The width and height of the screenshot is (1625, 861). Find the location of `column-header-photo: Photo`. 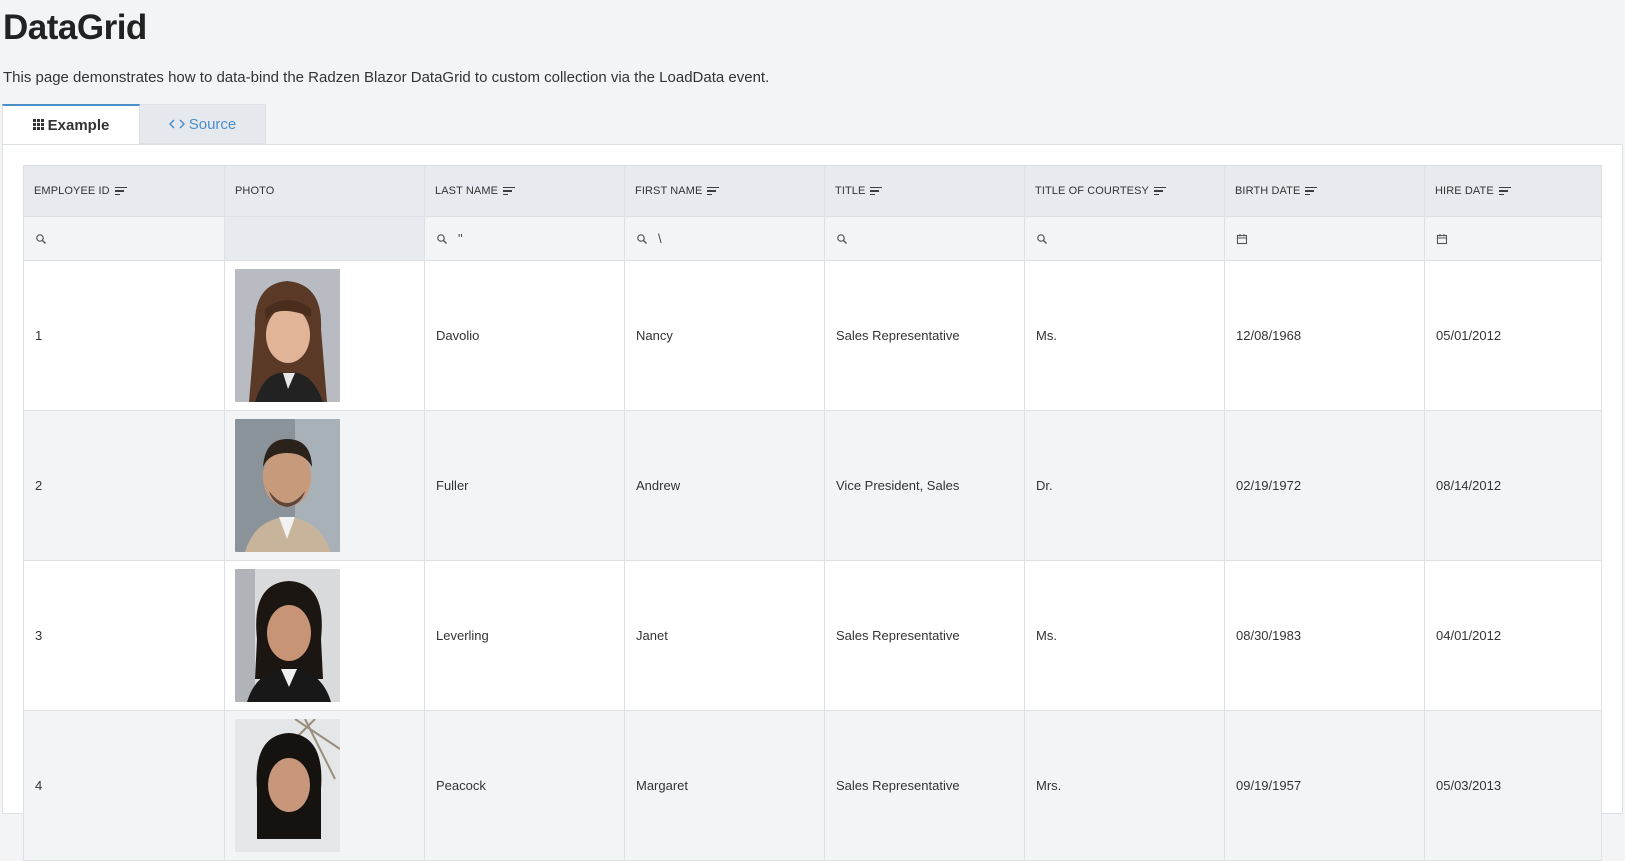

column-header-photo: Photo is located at coordinates (324, 191).